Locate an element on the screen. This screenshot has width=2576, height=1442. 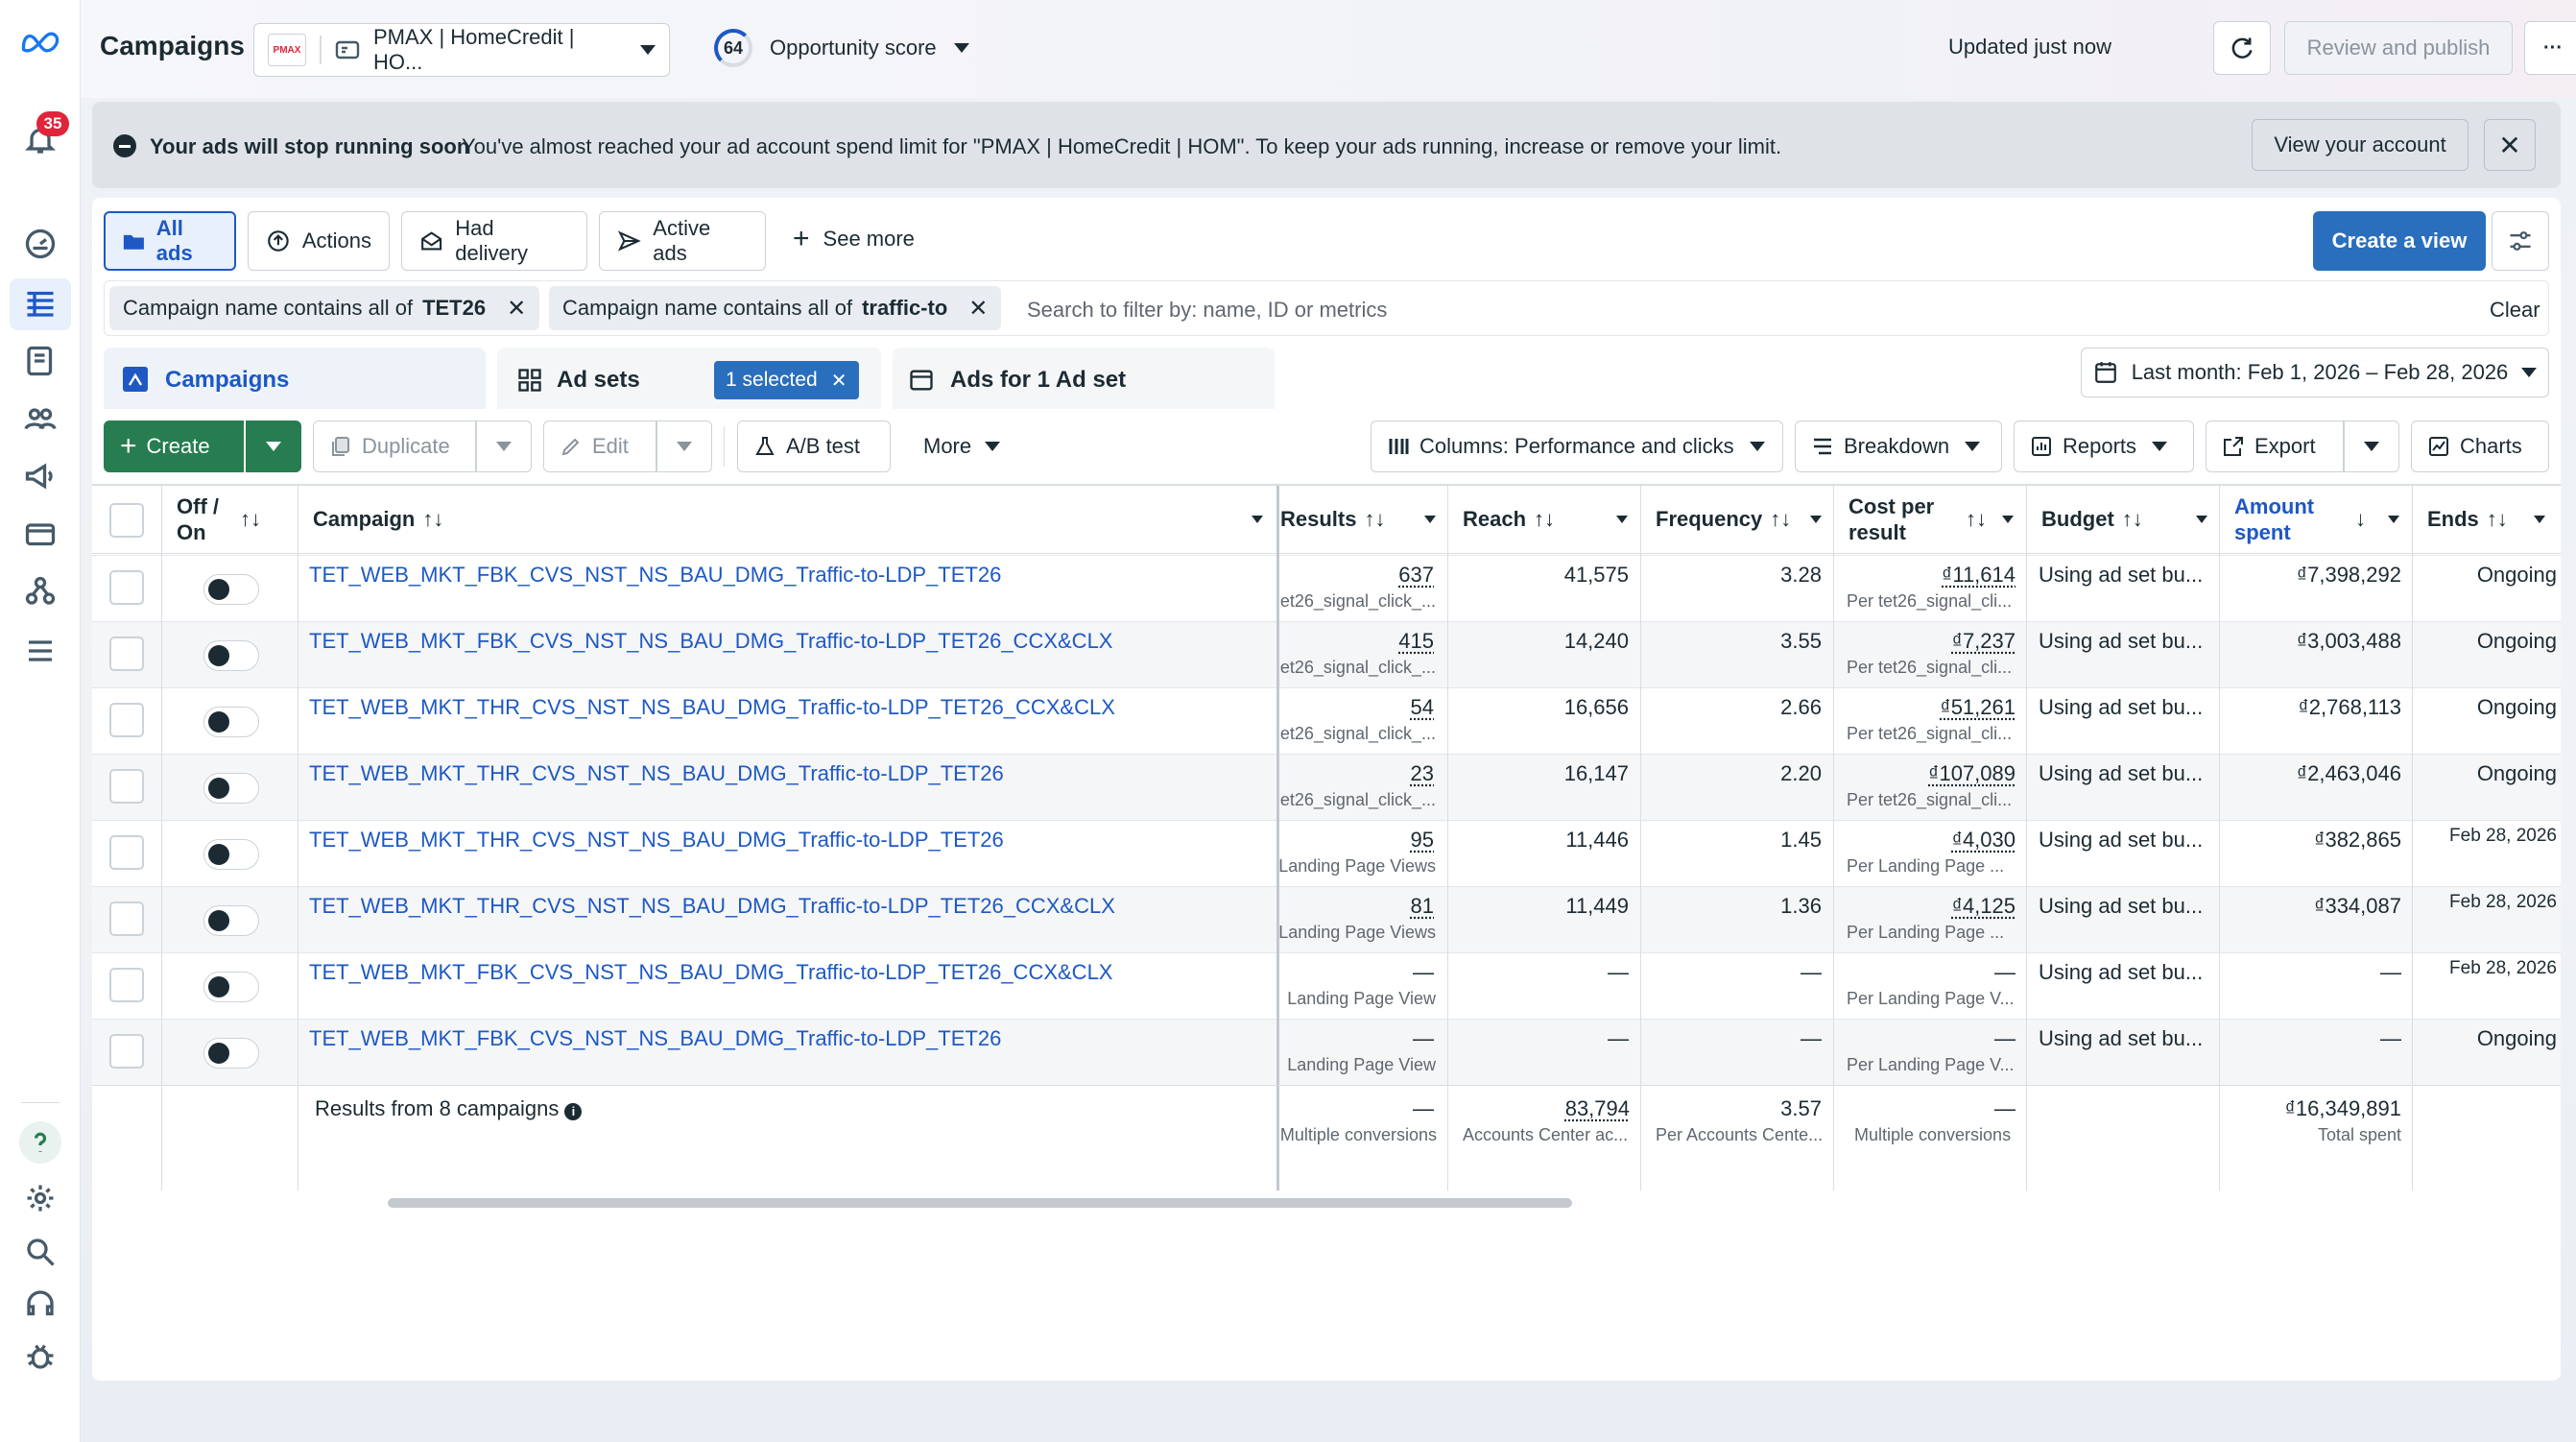
header-amount-spent: Amount spent is located at coordinates (2274, 519).